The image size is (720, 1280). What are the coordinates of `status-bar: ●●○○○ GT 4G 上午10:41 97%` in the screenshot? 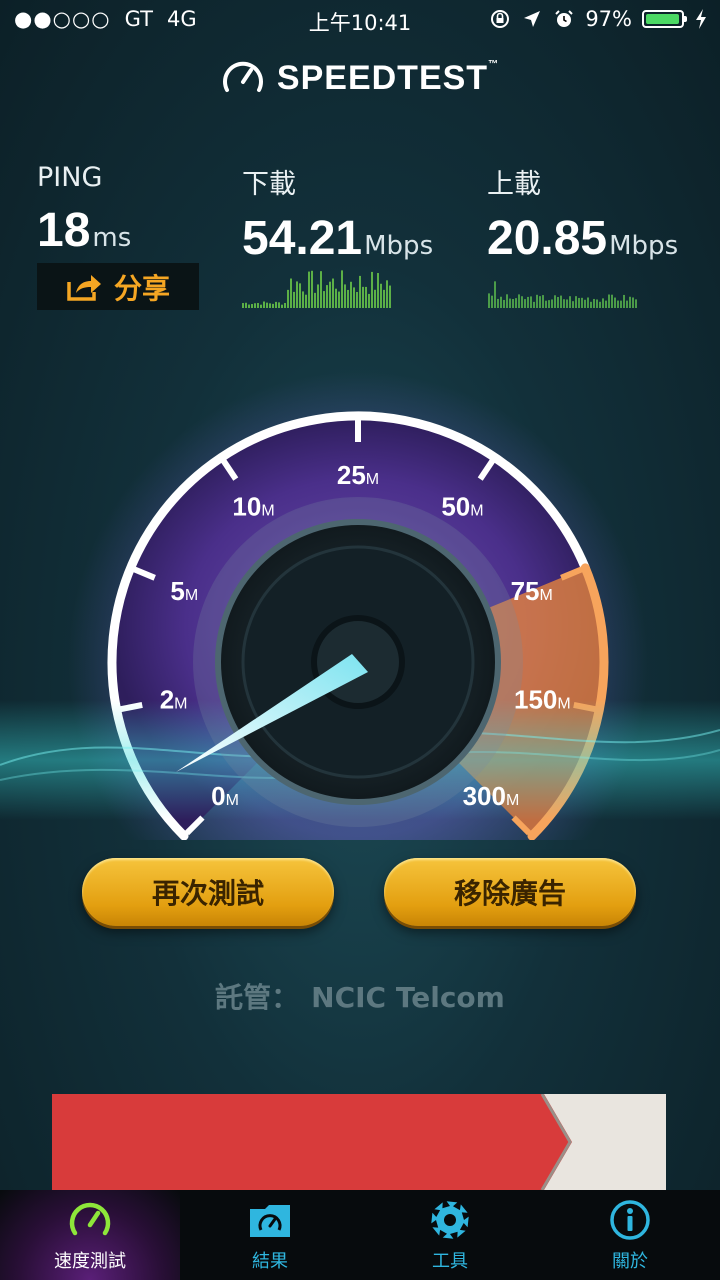 It's located at (360, 20).